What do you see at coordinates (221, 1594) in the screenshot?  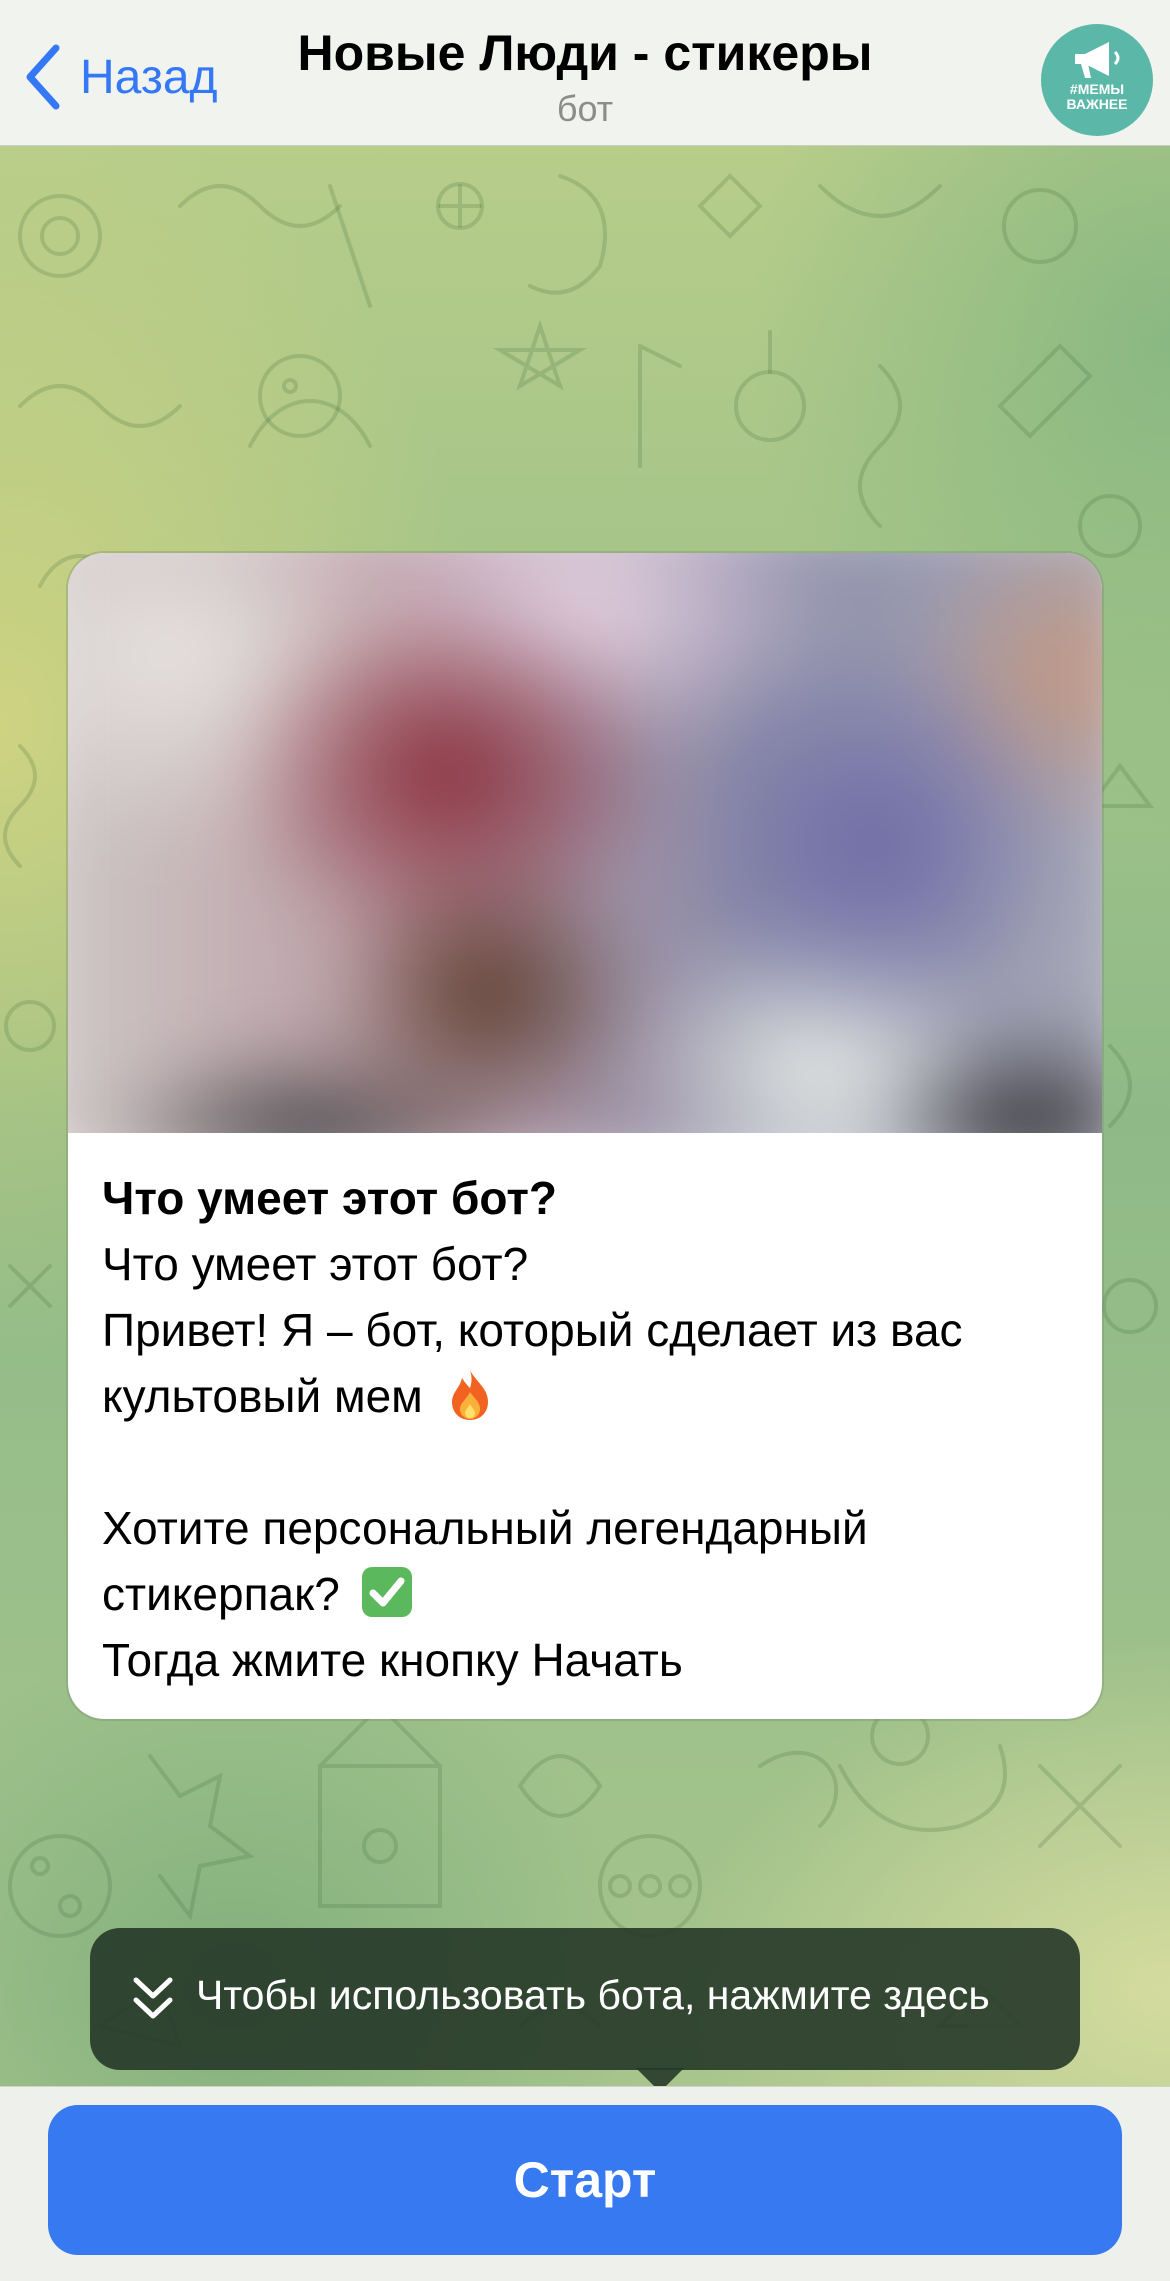 I see `description-line-text: стикерпак?` at bounding box center [221, 1594].